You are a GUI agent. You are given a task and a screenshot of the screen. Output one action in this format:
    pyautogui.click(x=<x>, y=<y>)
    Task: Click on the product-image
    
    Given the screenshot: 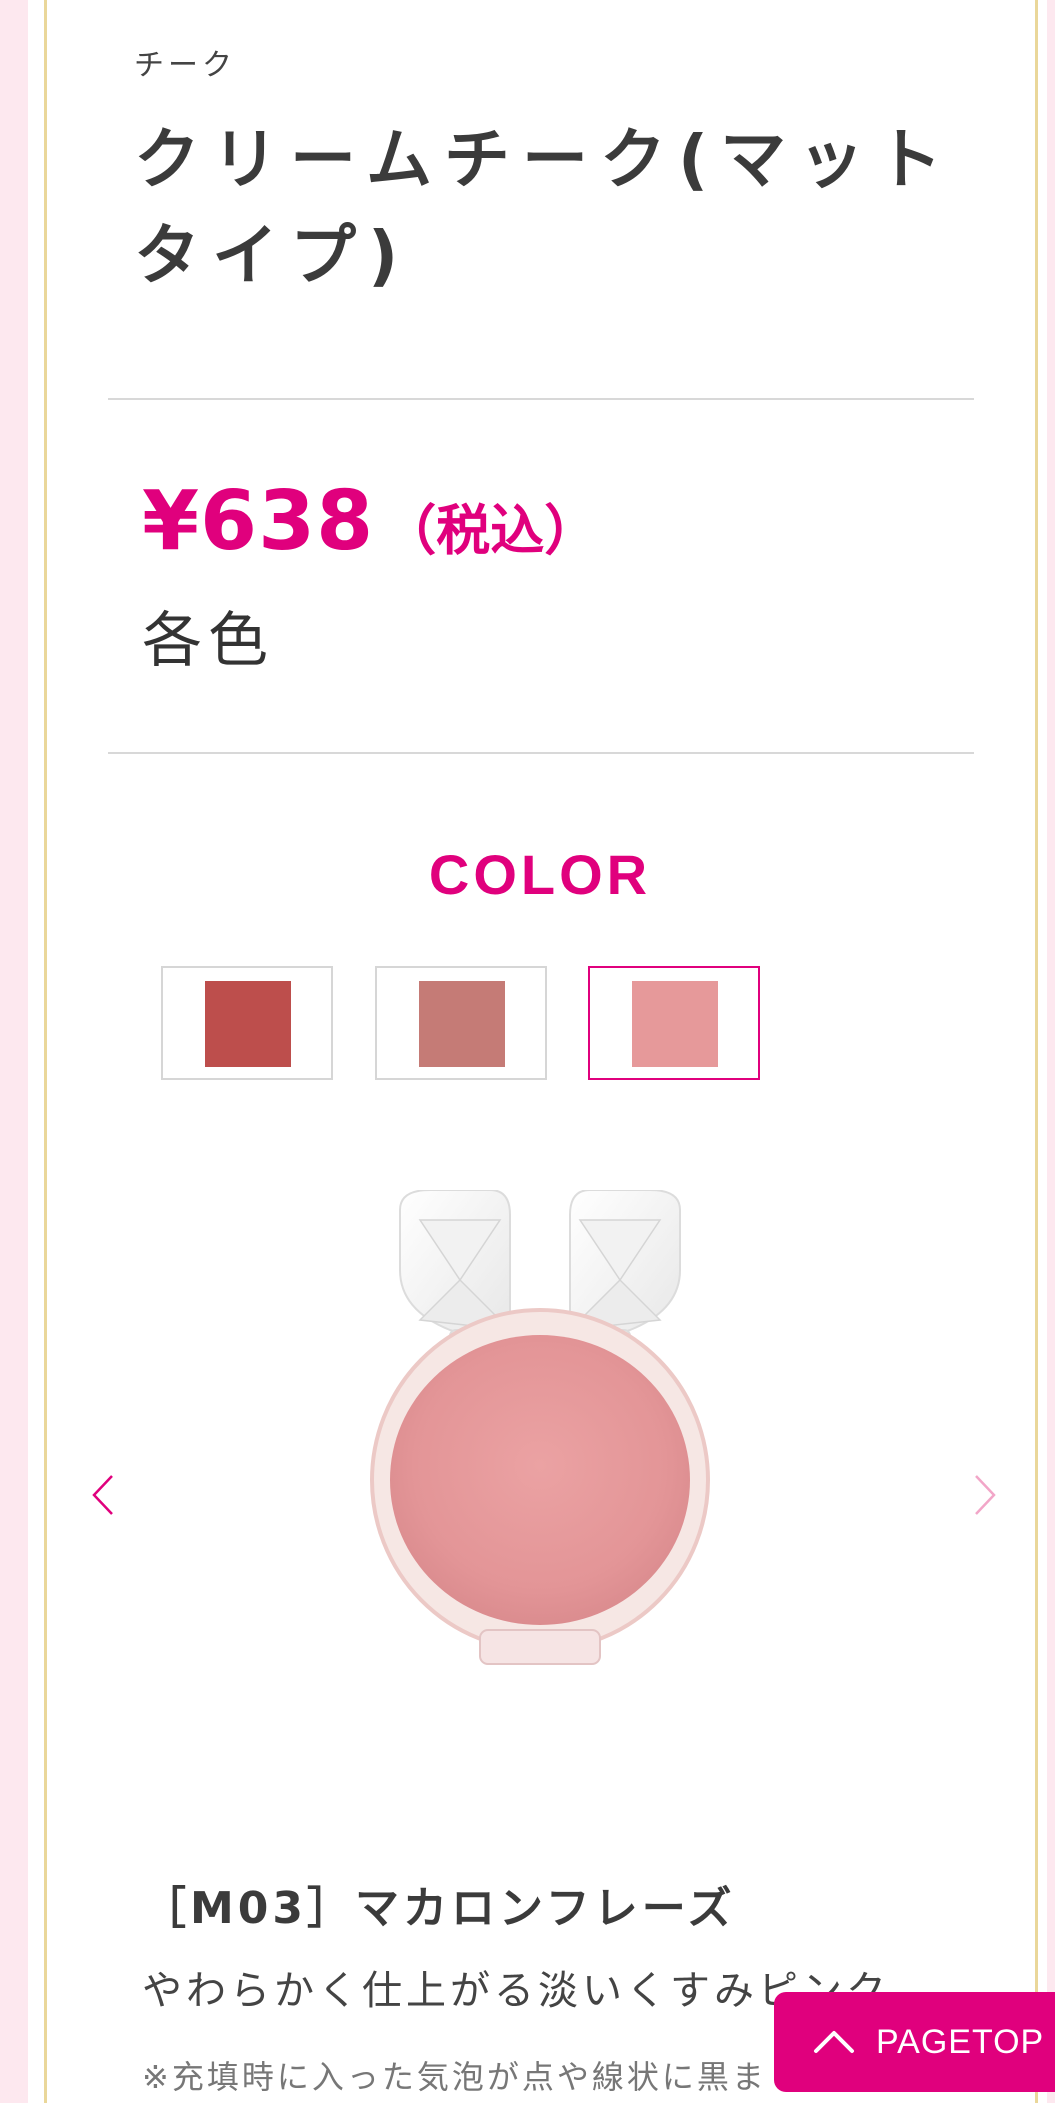 What is the action you would take?
    pyautogui.click(x=540, y=1427)
    